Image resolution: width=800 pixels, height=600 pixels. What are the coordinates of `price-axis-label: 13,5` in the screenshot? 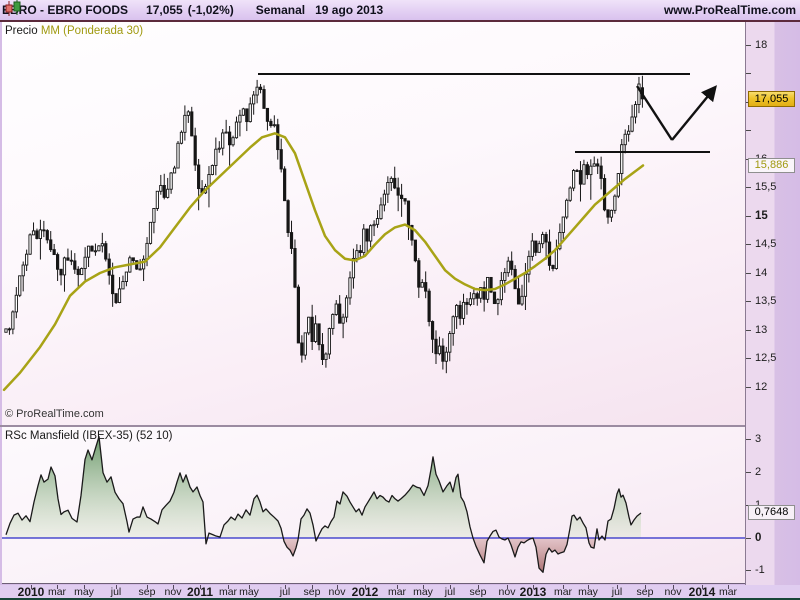 It's located at (766, 301).